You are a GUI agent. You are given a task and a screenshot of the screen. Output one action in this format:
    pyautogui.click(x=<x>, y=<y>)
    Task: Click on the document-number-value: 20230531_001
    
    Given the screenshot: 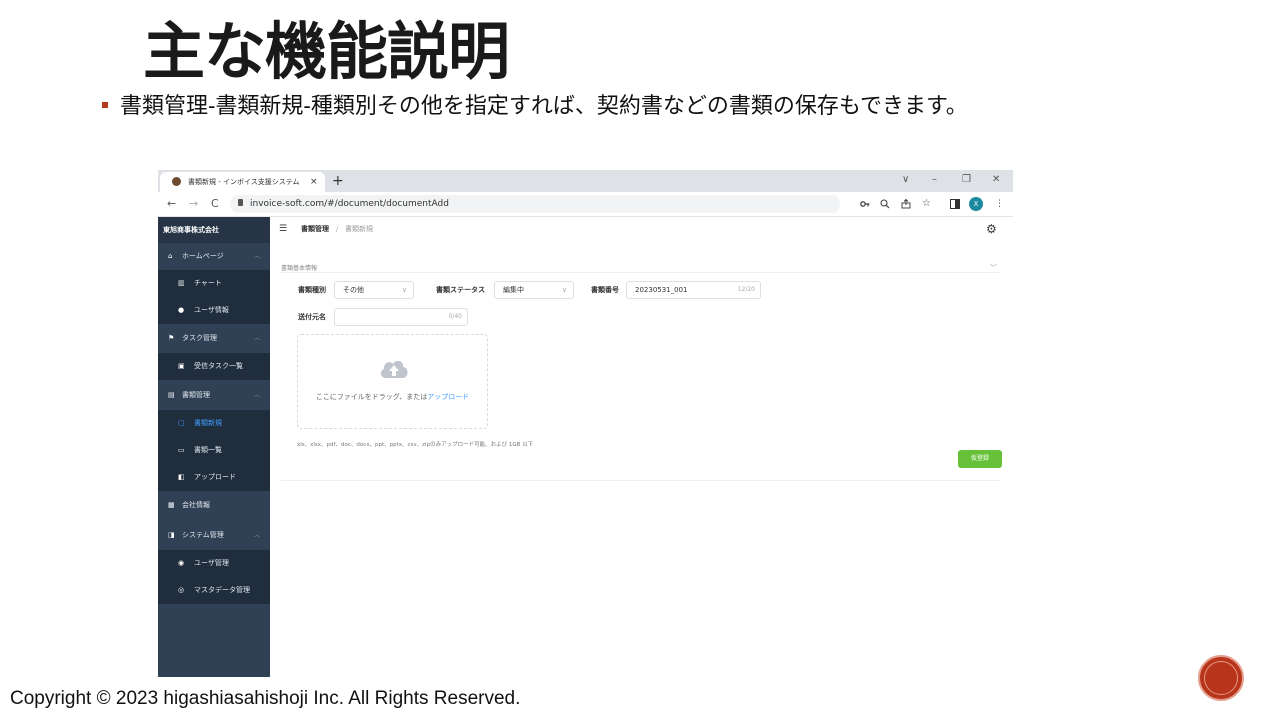 What is the action you would take?
    pyautogui.click(x=661, y=290)
    